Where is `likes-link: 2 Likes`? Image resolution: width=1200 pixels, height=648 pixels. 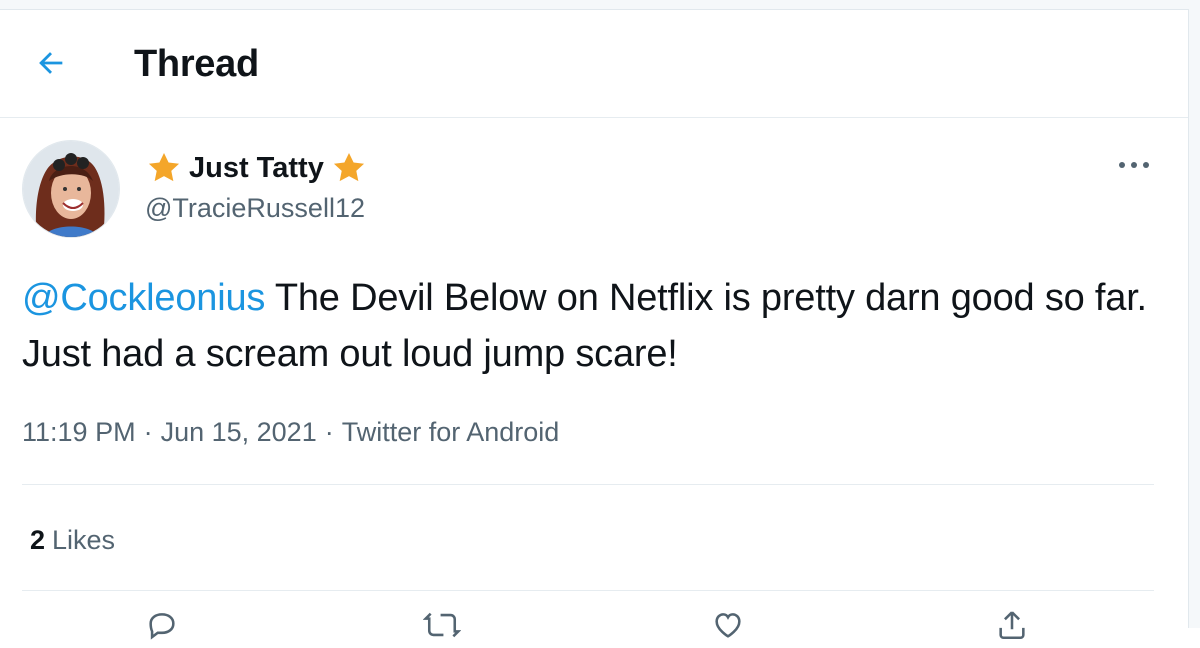 likes-link: 2 Likes is located at coordinates (72, 540).